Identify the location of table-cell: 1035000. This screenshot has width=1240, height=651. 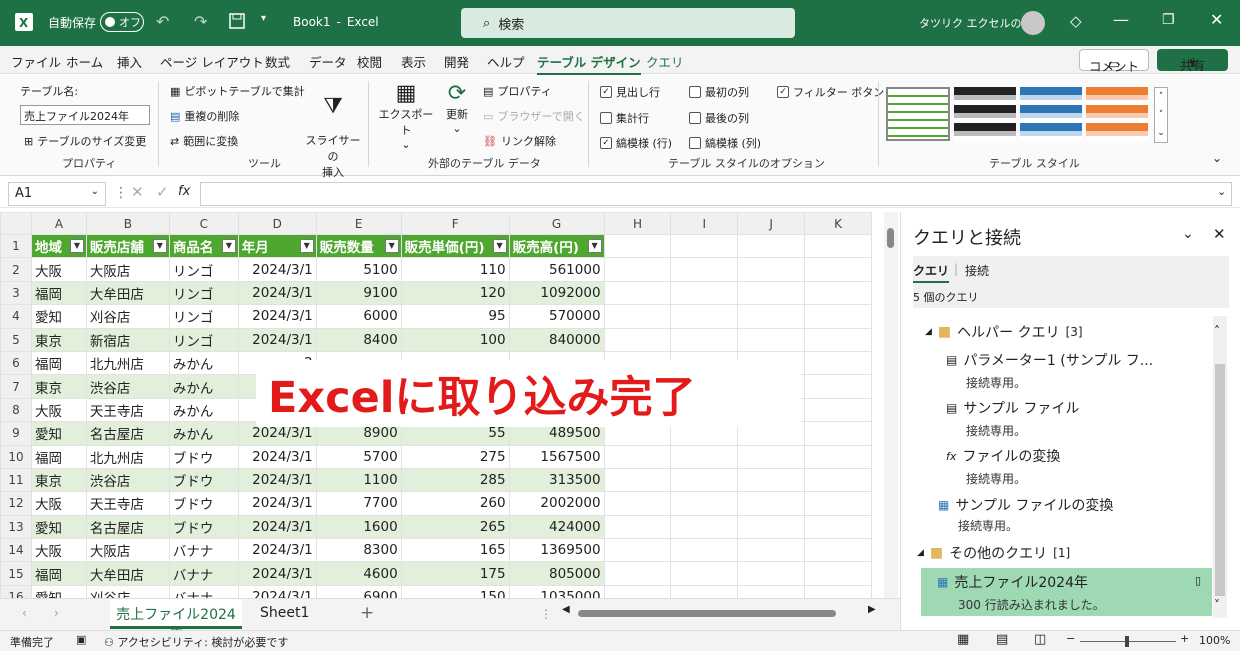
(556, 591).